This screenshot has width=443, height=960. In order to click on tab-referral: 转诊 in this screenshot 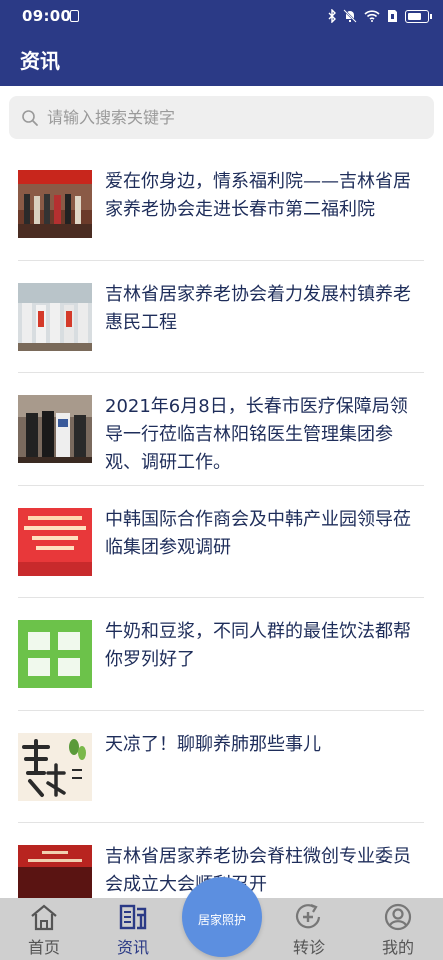, I will do `click(309, 929)`.